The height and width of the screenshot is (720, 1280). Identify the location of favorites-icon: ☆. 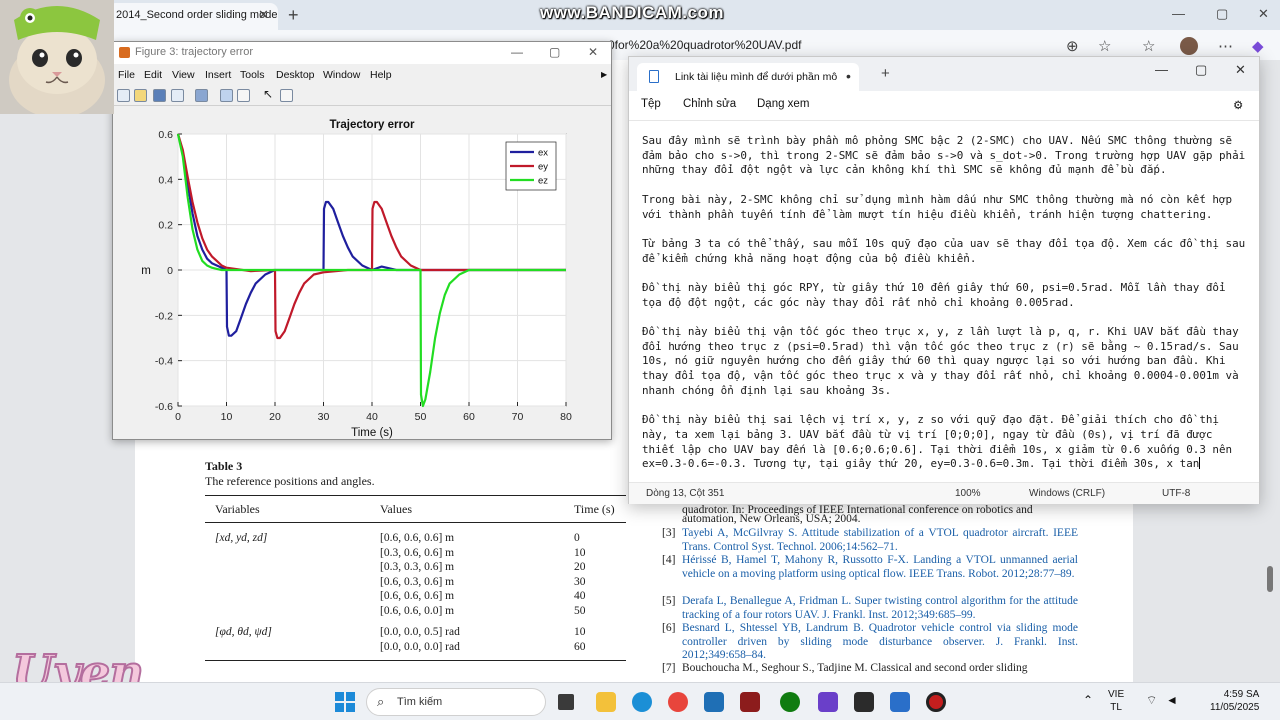
(1148, 46).